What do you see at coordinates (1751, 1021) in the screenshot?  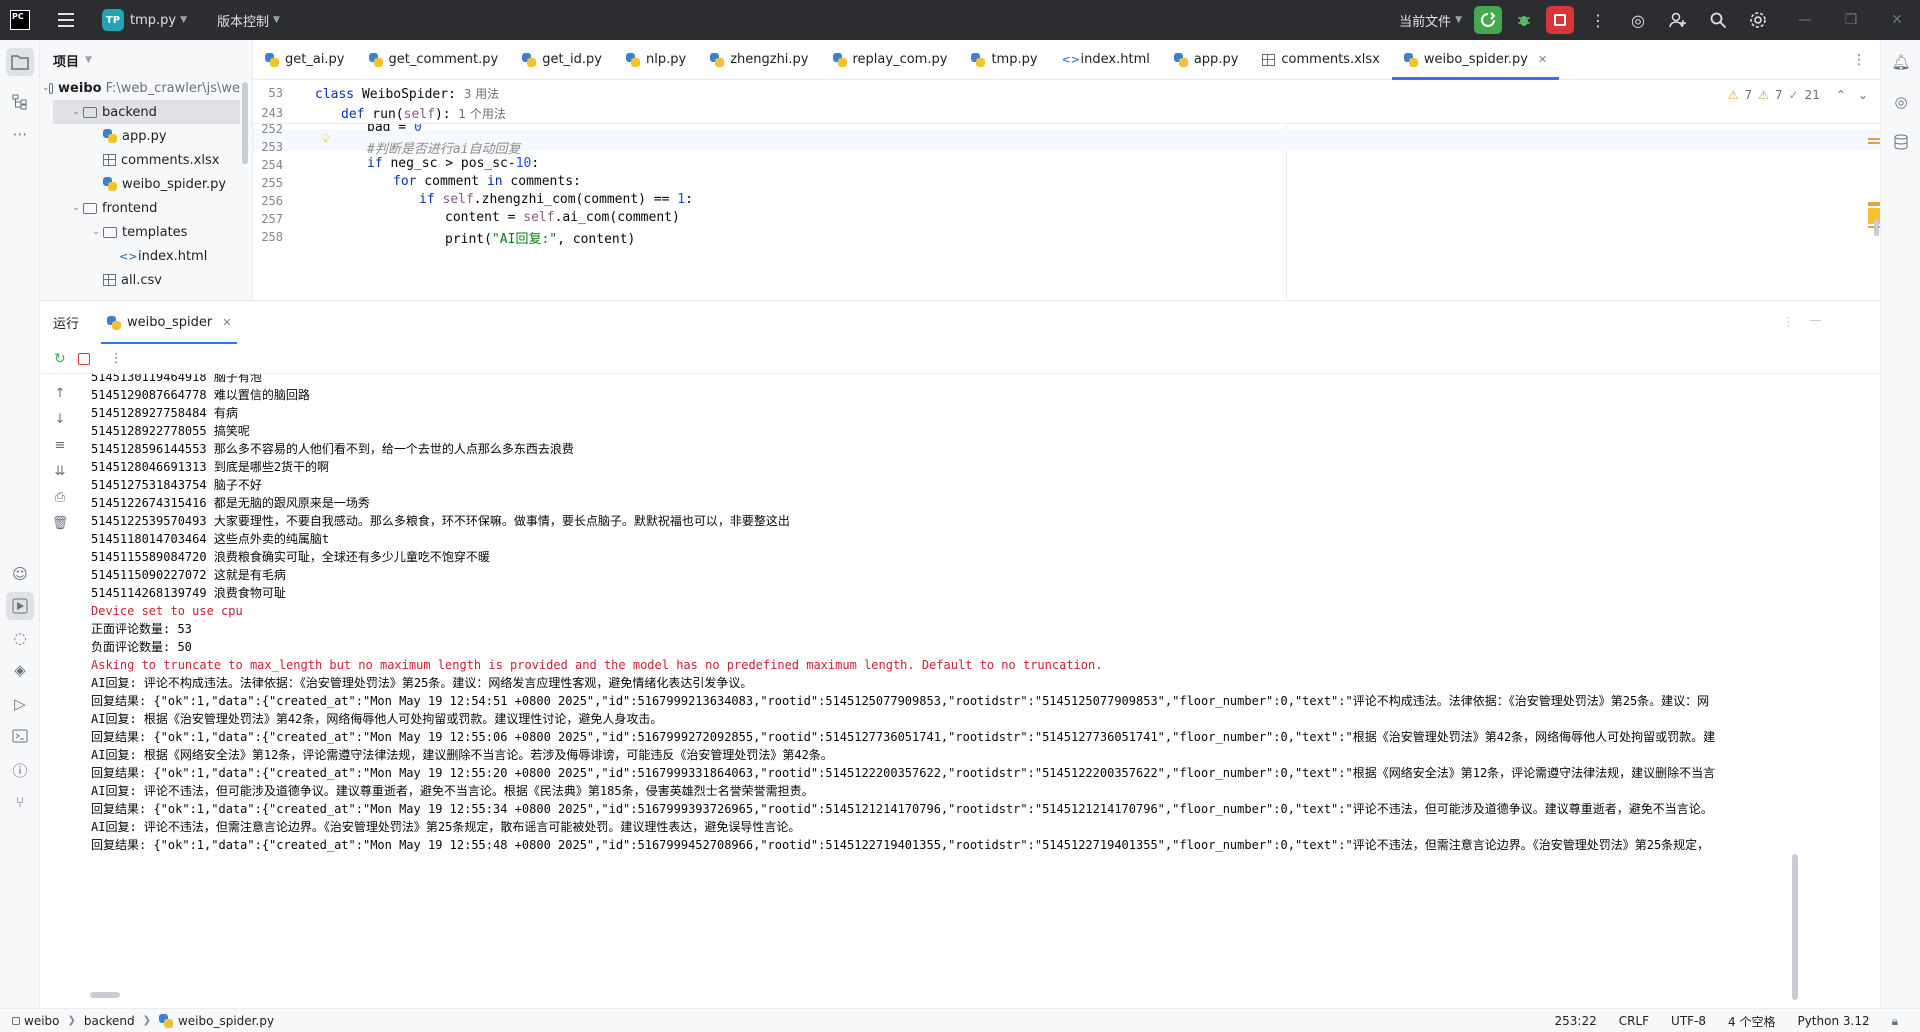 I see `indent-setting: 4 个空格` at bounding box center [1751, 1021].